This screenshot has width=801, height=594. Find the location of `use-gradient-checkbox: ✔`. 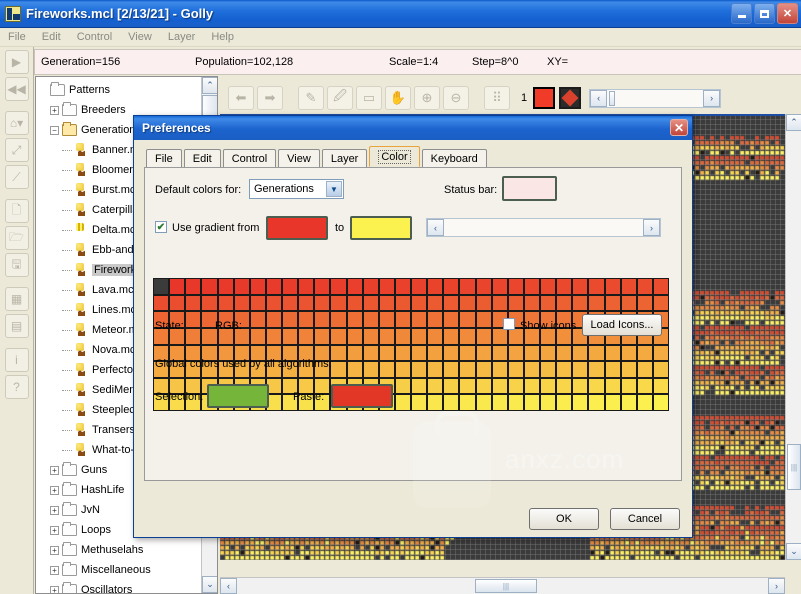

use-gradient-checkbox: ✔ is located at coordinates (161, 227).